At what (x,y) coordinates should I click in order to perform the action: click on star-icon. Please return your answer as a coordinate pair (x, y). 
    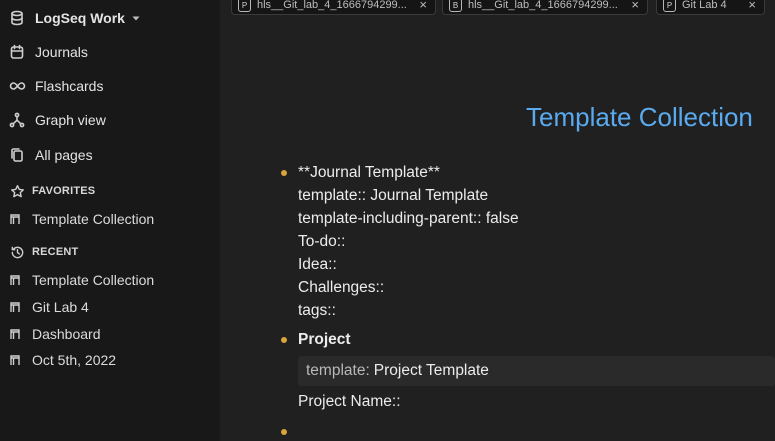
    Looking at the image, I should click on (17, 191).